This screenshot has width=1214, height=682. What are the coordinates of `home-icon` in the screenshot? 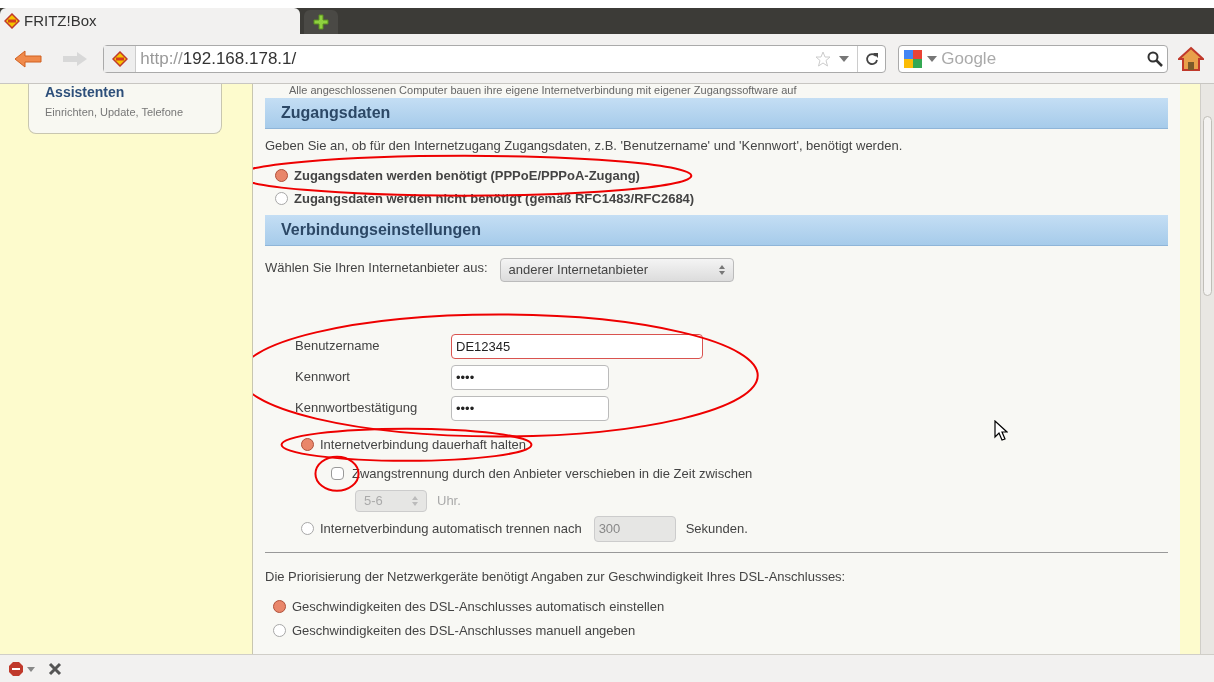 It's located at (1191, 58).